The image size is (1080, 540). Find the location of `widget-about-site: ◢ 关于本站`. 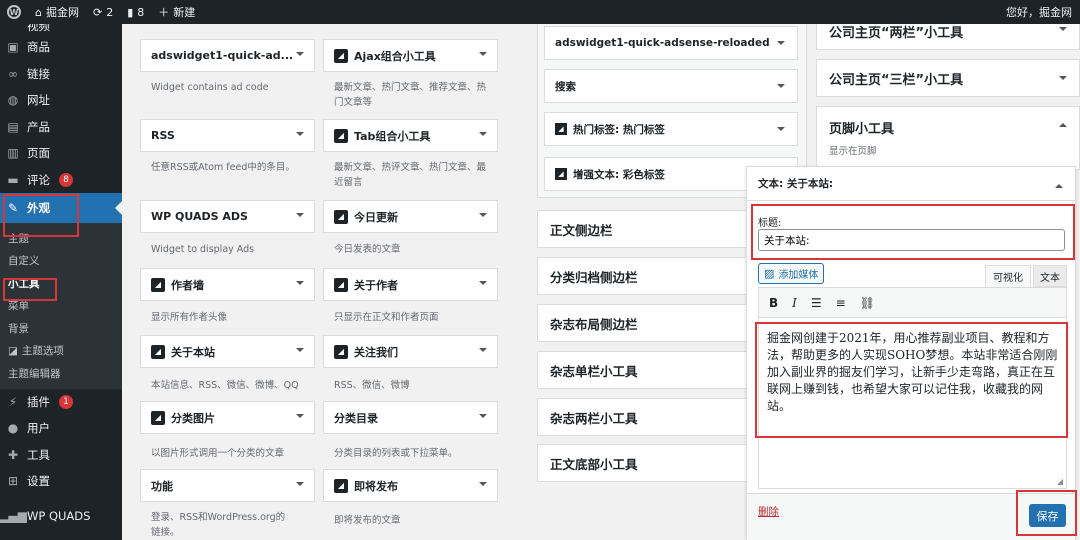

widget-about-site: ◢ 关于本站 is located at coordinates (227, 351).